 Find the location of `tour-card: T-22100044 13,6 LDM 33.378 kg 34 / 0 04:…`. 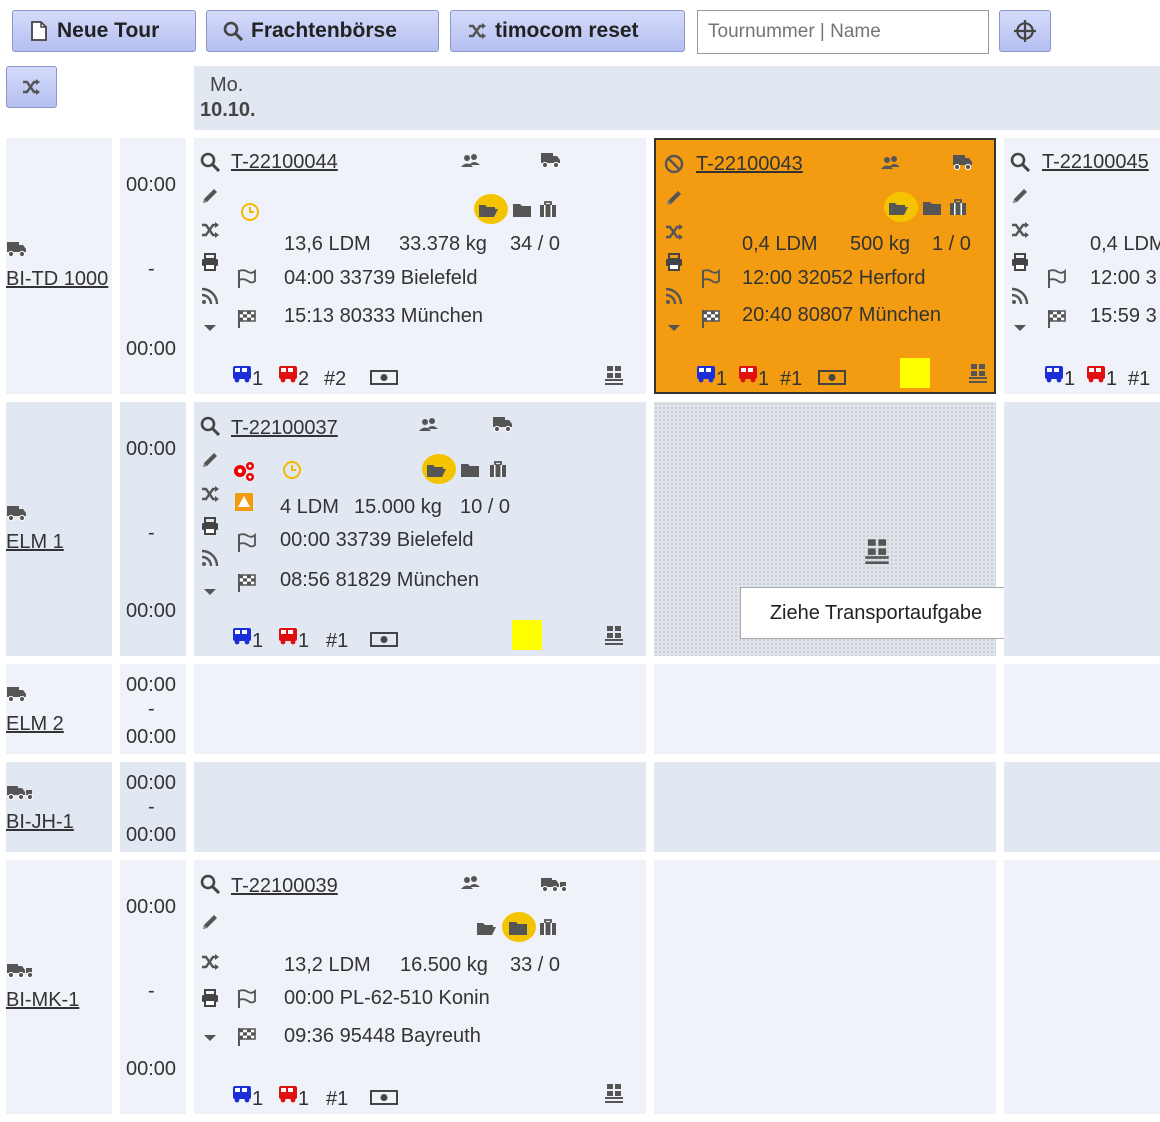

tour-card: T-22100044 13,6 LDM 33.378 kg 34 / 0 04:… is located at coordinates (420, 266).